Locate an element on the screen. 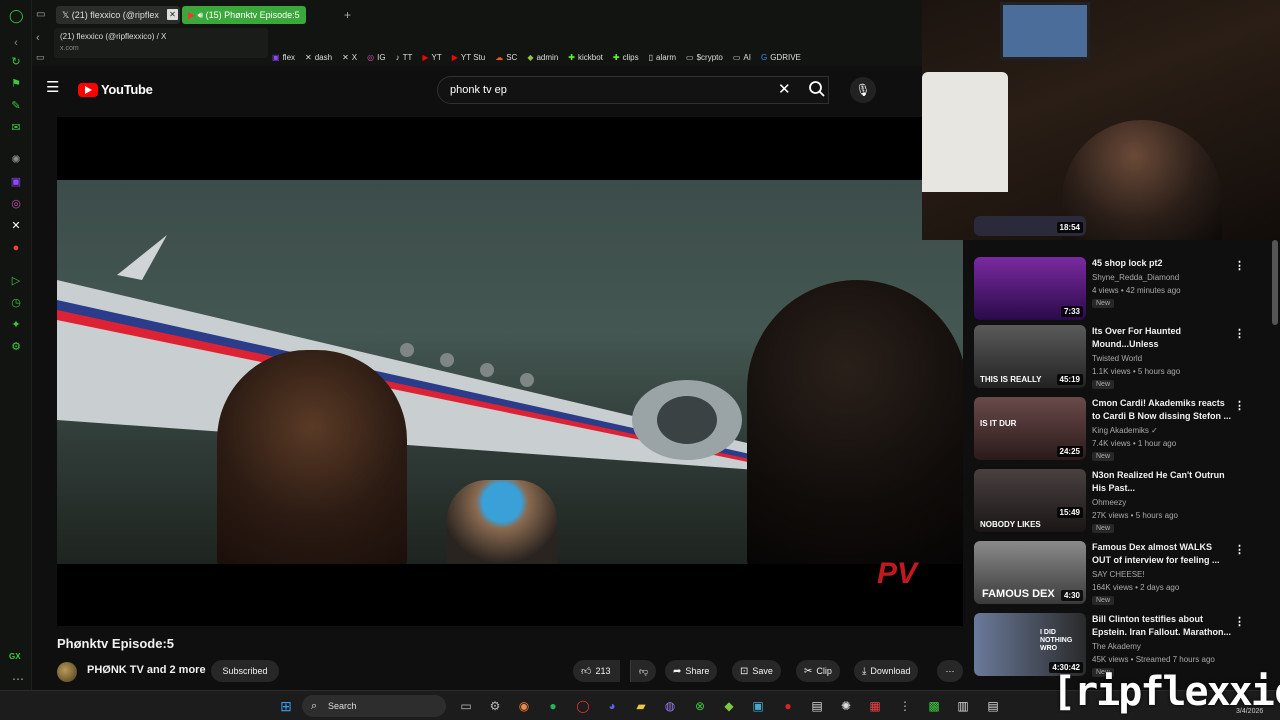  bookmark-kickbot: ✚ kickbot is located at coordinates (585, 59).